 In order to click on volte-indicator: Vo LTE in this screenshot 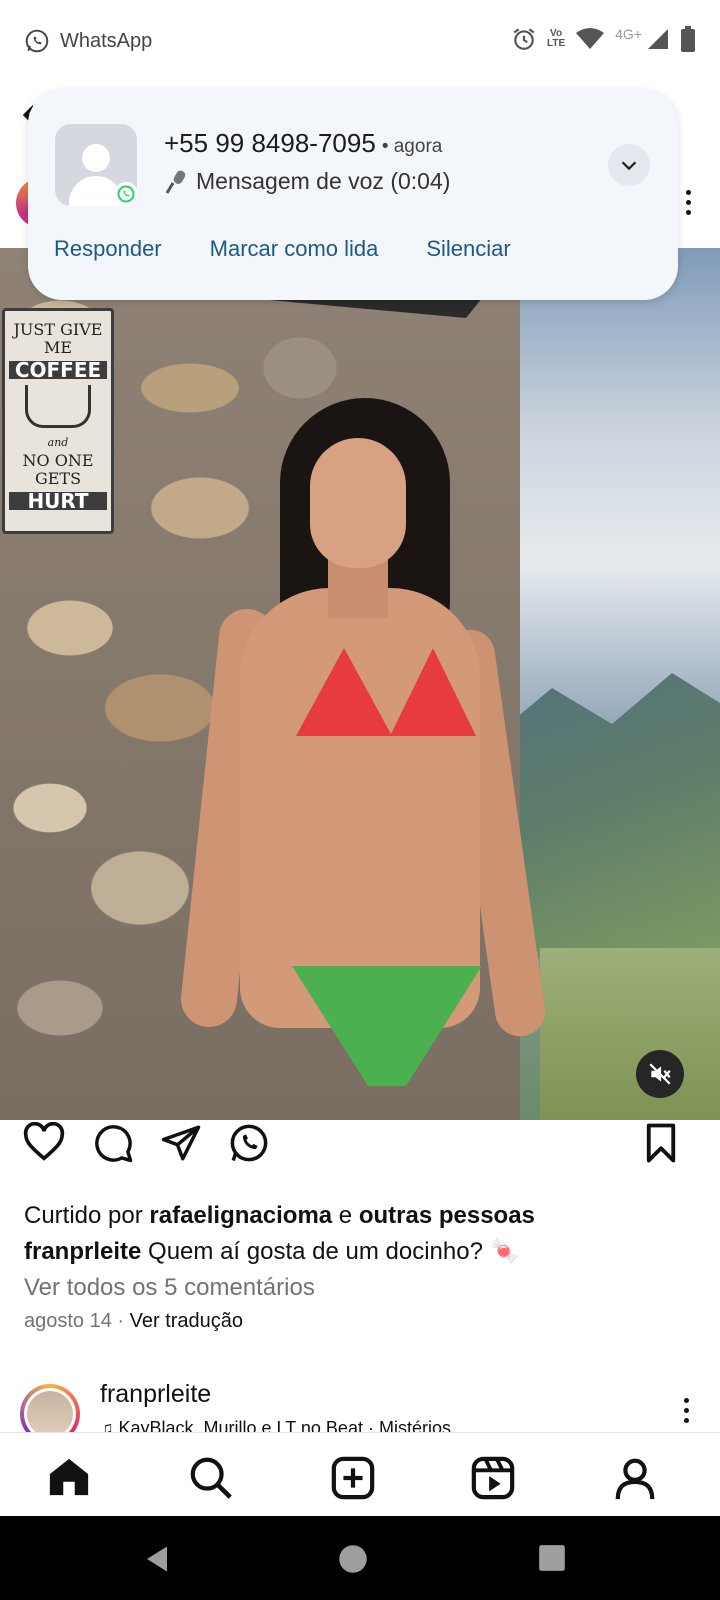, I will do `click(556, 39)`.